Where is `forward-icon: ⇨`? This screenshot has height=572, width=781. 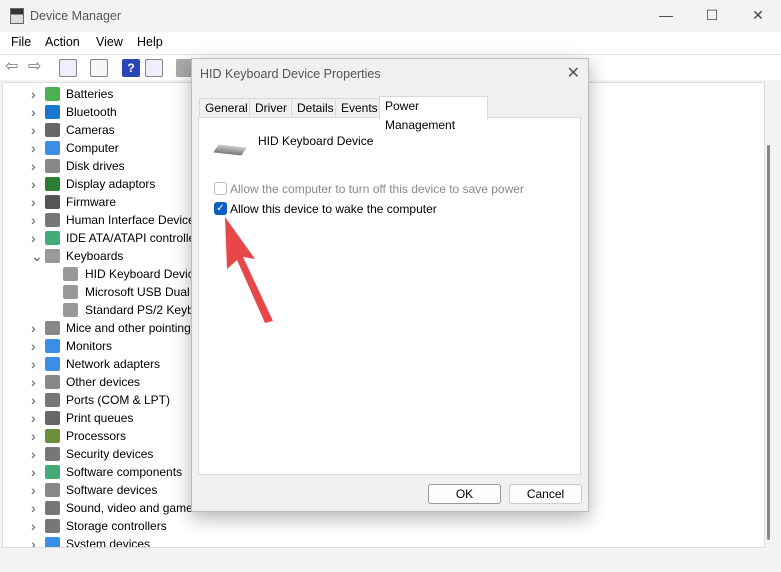 forward-icon: ⇨ is located at coordinates (37, 68).